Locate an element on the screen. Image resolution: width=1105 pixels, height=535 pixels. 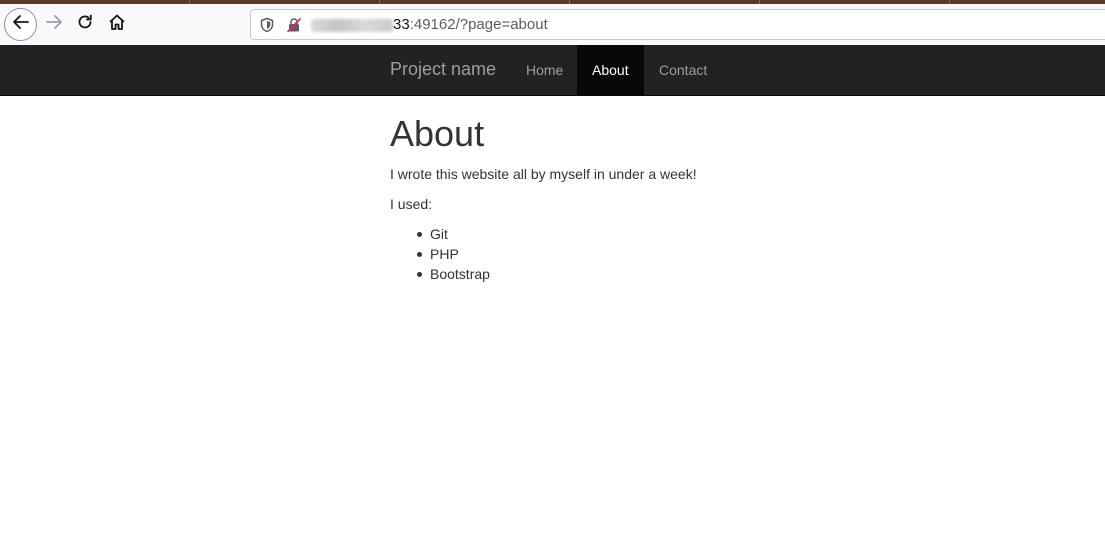
redacted-host is located at coordinates (352, 25).